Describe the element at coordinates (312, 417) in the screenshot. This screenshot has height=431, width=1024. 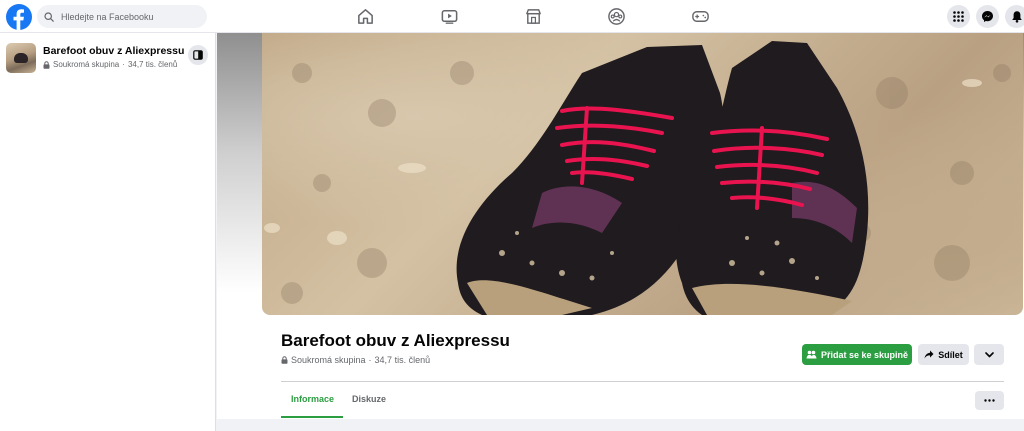
I see `active-tab-indicator` at that location.